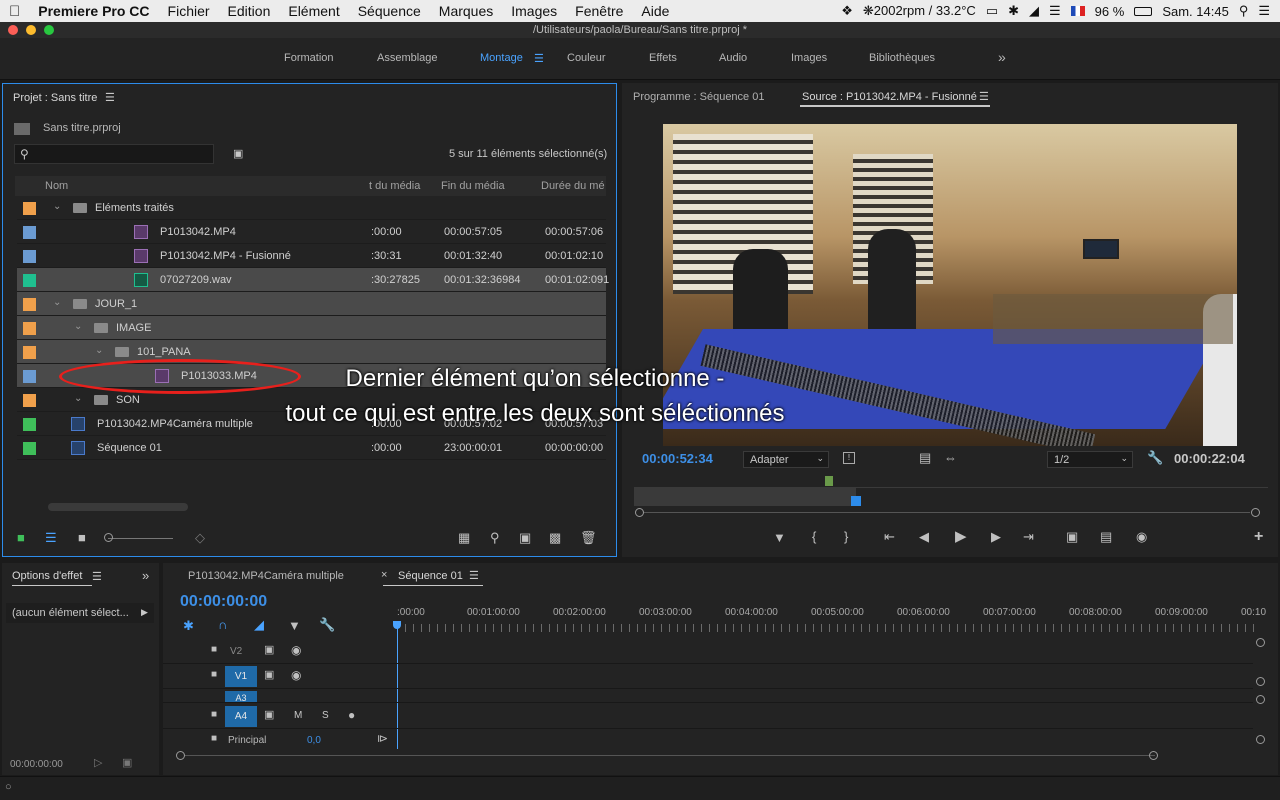 Image resolution: width=1280 pixels, height=800 pixels. I want to click on col-name: Nom, so click(56, 186).